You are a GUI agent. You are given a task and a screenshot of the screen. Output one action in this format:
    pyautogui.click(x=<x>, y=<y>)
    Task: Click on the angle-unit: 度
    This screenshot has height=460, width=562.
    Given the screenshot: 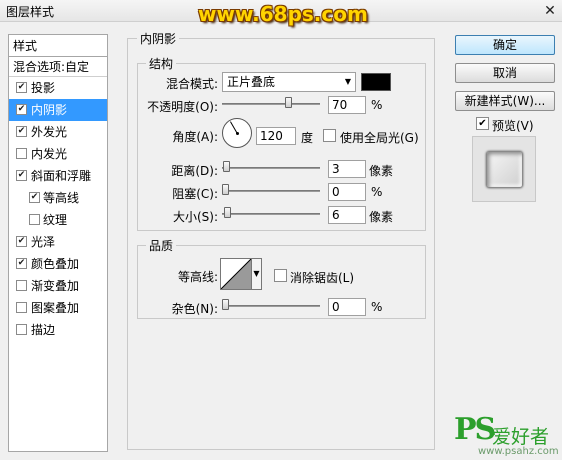 What is the action you would take?
    pyautogui.click(x=307, y=138)
    